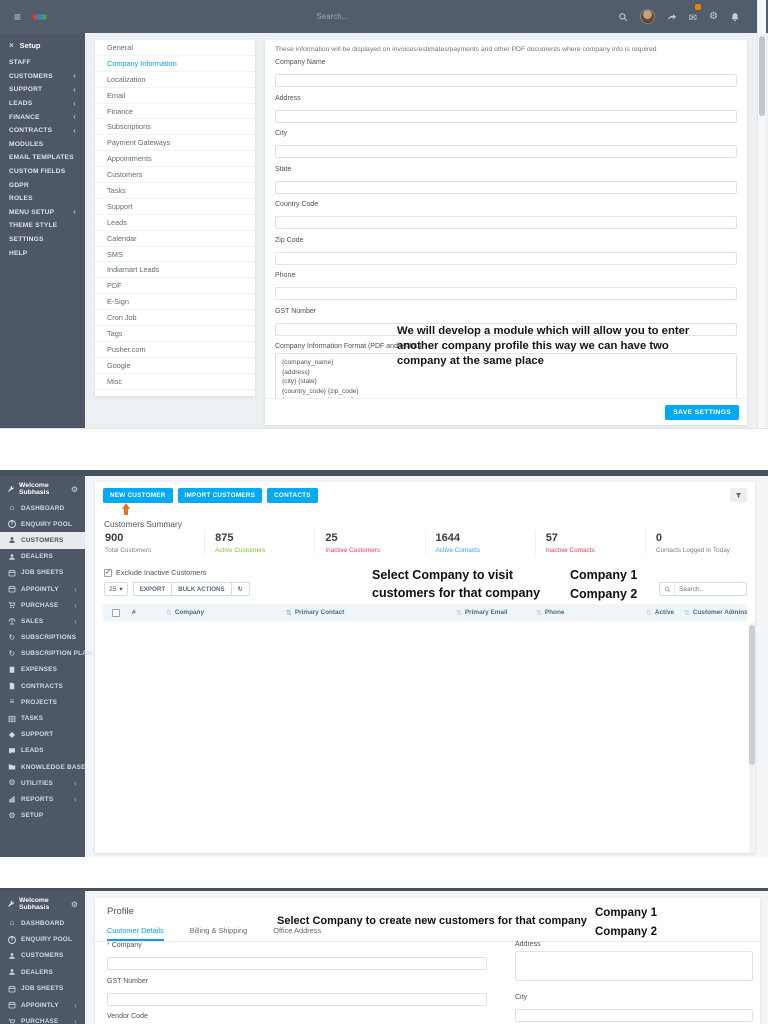 The width and height of the screenshot is (768, 1024). I want to click on refresh-button: ↻, so click(240, 589).